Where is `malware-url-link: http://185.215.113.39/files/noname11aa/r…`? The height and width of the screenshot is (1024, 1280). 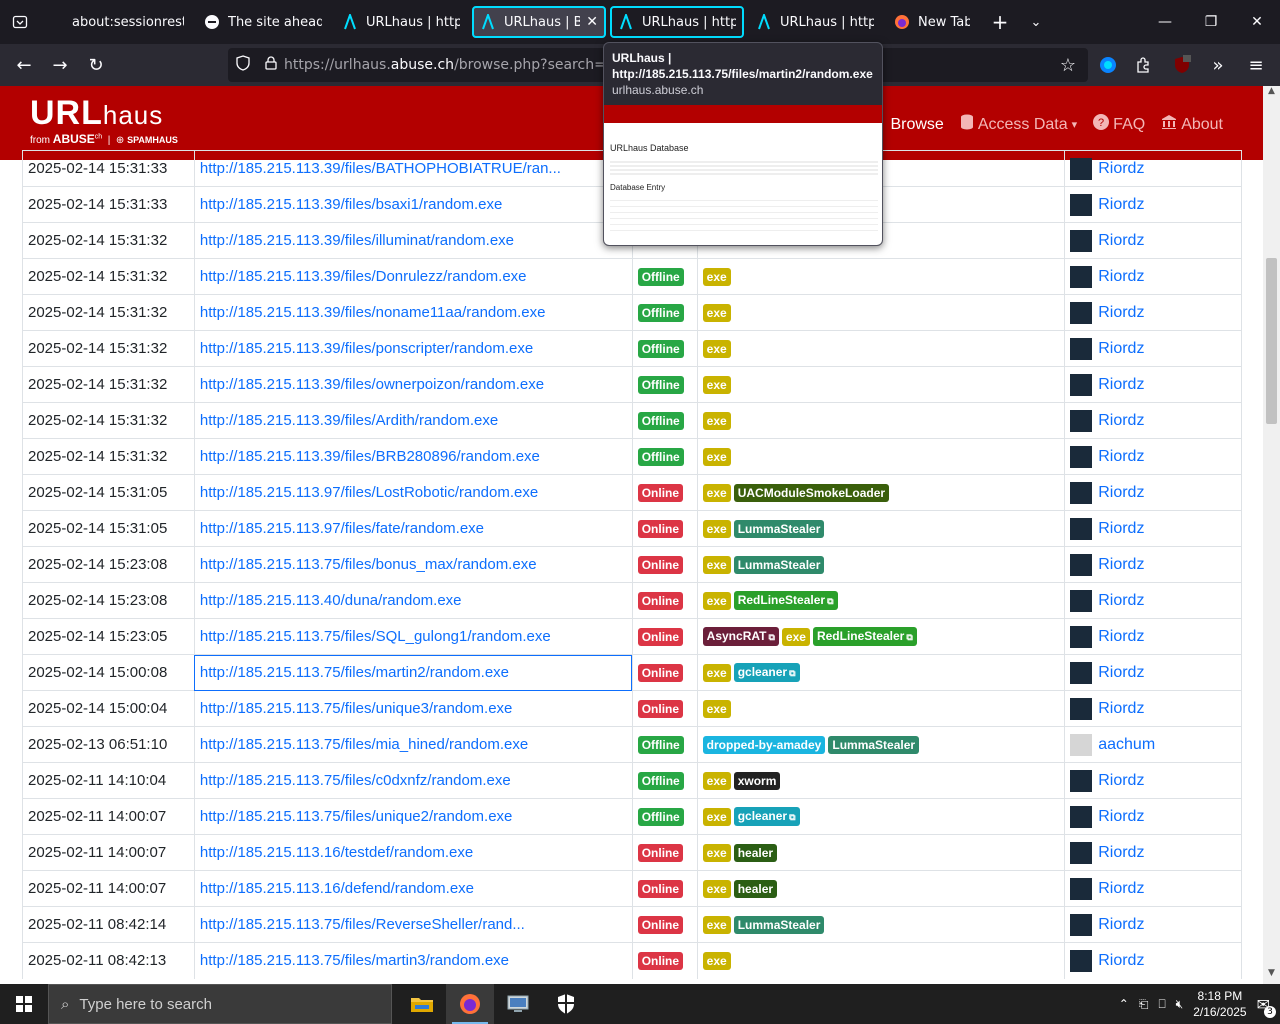
malware-url-link: http://185.215.113.39/files/noname11aa/r… is located at coordinates (373, 312).